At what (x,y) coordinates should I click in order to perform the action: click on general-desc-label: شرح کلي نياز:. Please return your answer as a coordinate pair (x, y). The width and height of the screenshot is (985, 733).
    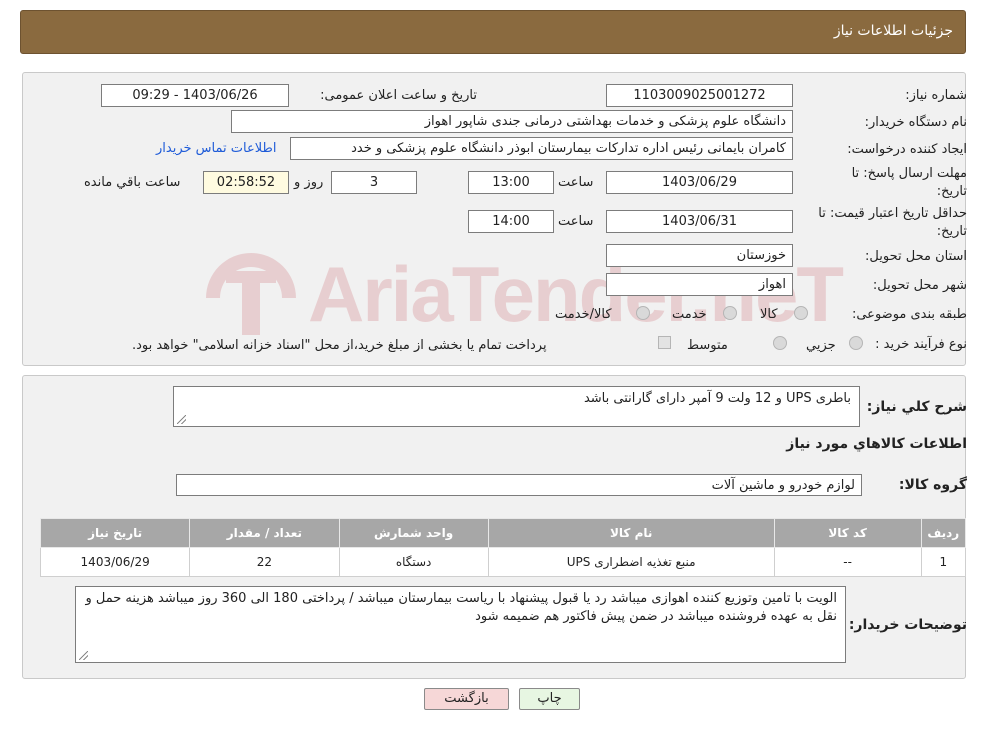
    Looking at the image, I should click on (916, 407).